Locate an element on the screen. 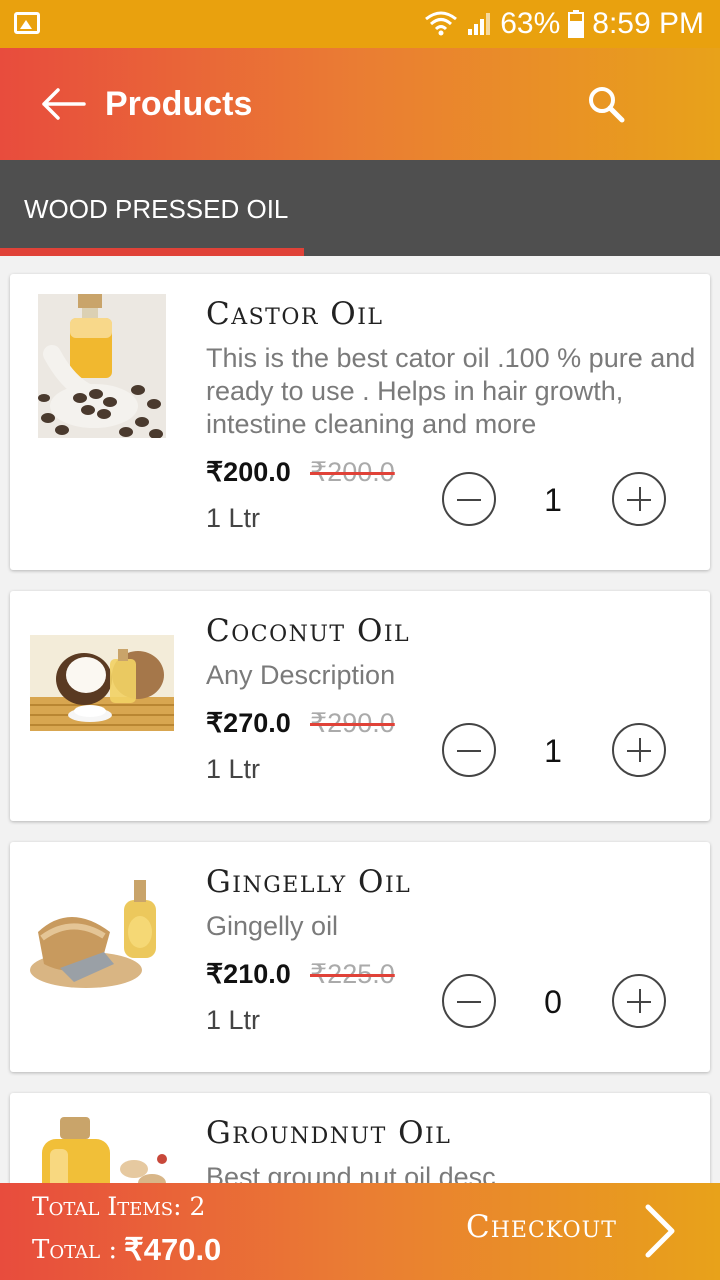  product-description: Any Description is located at coordinates (301, 675).